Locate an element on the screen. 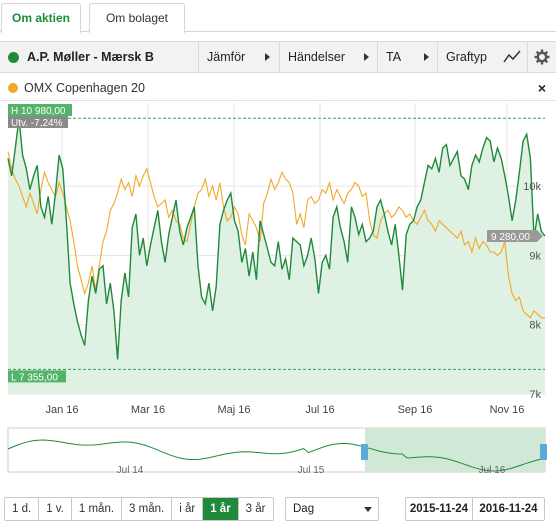  date-from-input: 2015-11-24 is located at coordinates (439, 509).